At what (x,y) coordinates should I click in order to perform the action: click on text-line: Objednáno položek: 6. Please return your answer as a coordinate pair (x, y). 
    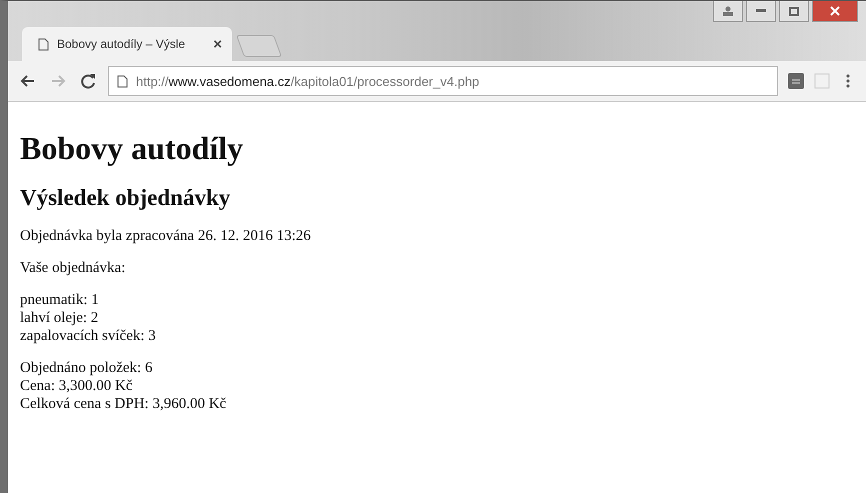
    Looking at the image, I should click on (87, 368).